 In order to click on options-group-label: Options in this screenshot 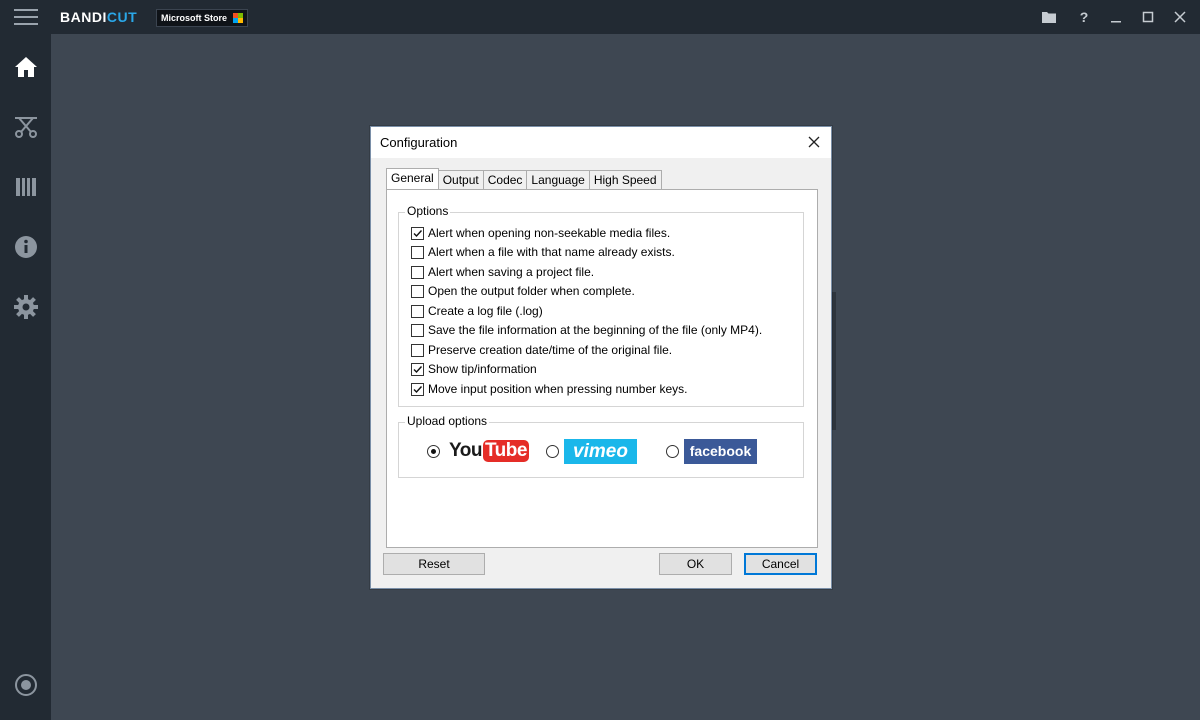, I will do `click(428, 211)`.